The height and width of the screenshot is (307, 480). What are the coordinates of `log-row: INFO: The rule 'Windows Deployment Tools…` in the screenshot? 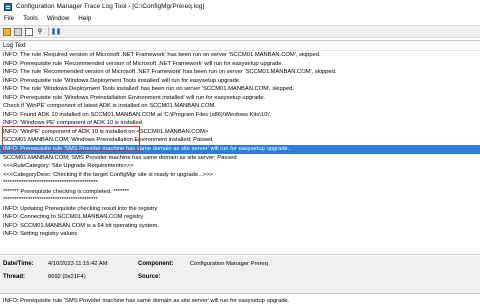 It's located at (240, 89).